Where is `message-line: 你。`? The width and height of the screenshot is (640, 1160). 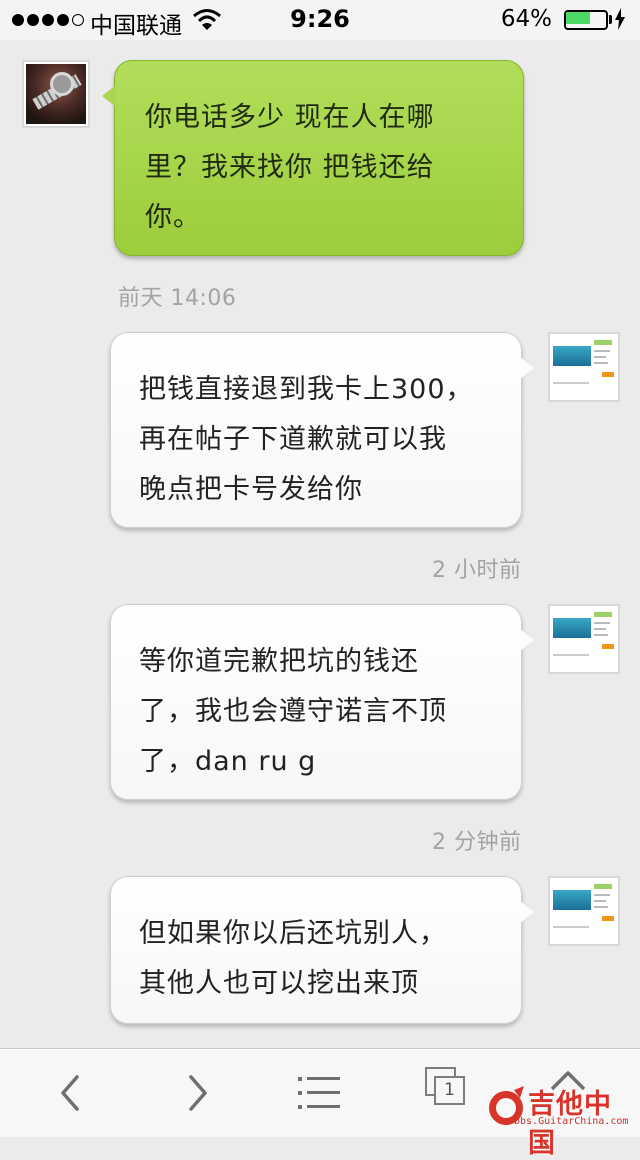 message-line: 你。 is located at coordinates (173, 217).